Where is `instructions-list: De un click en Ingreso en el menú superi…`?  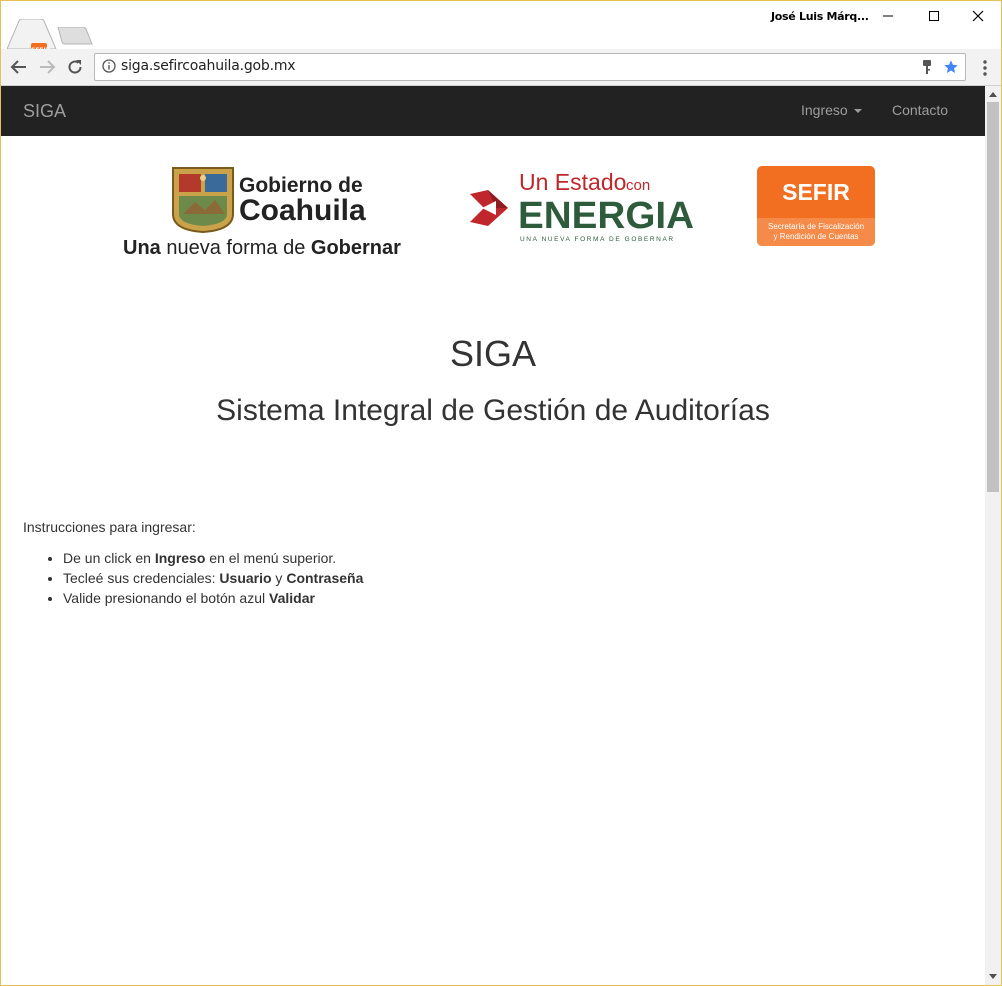 instructions-list: De un click en Ingreso en el menú superi… is located at coordinates (193, 578).